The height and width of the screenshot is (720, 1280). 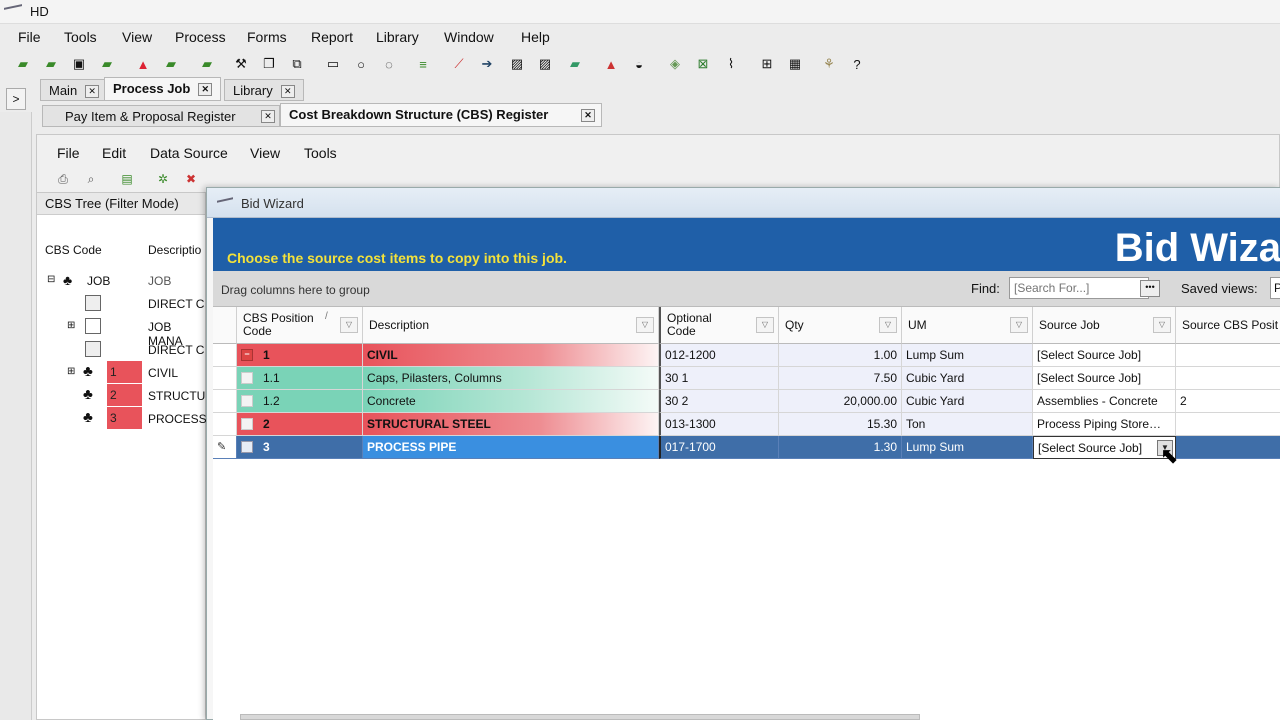 What do you see at coordinates (264, 90) in the screenshot?
I see `tab-library: Library ✕` at bounding box center [264, 90].